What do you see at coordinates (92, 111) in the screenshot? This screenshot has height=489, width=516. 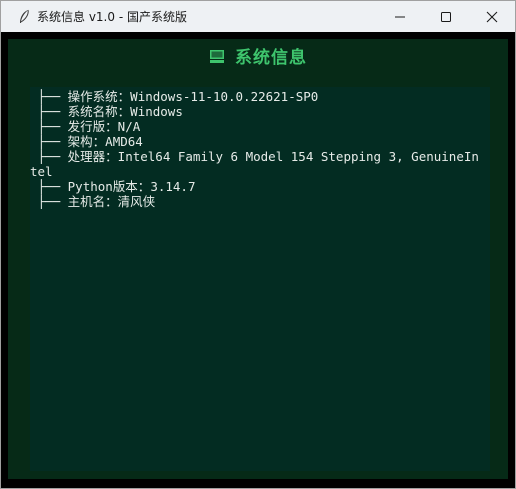 I see `info-label: 系统名称` at bounding box center [92, 111].